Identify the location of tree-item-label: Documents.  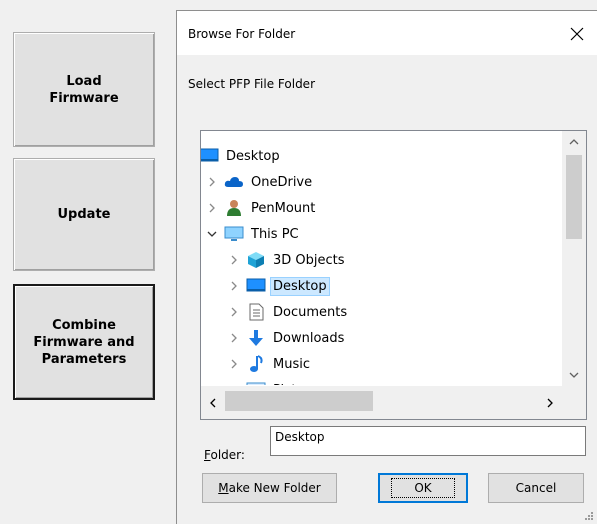
(310, 312).